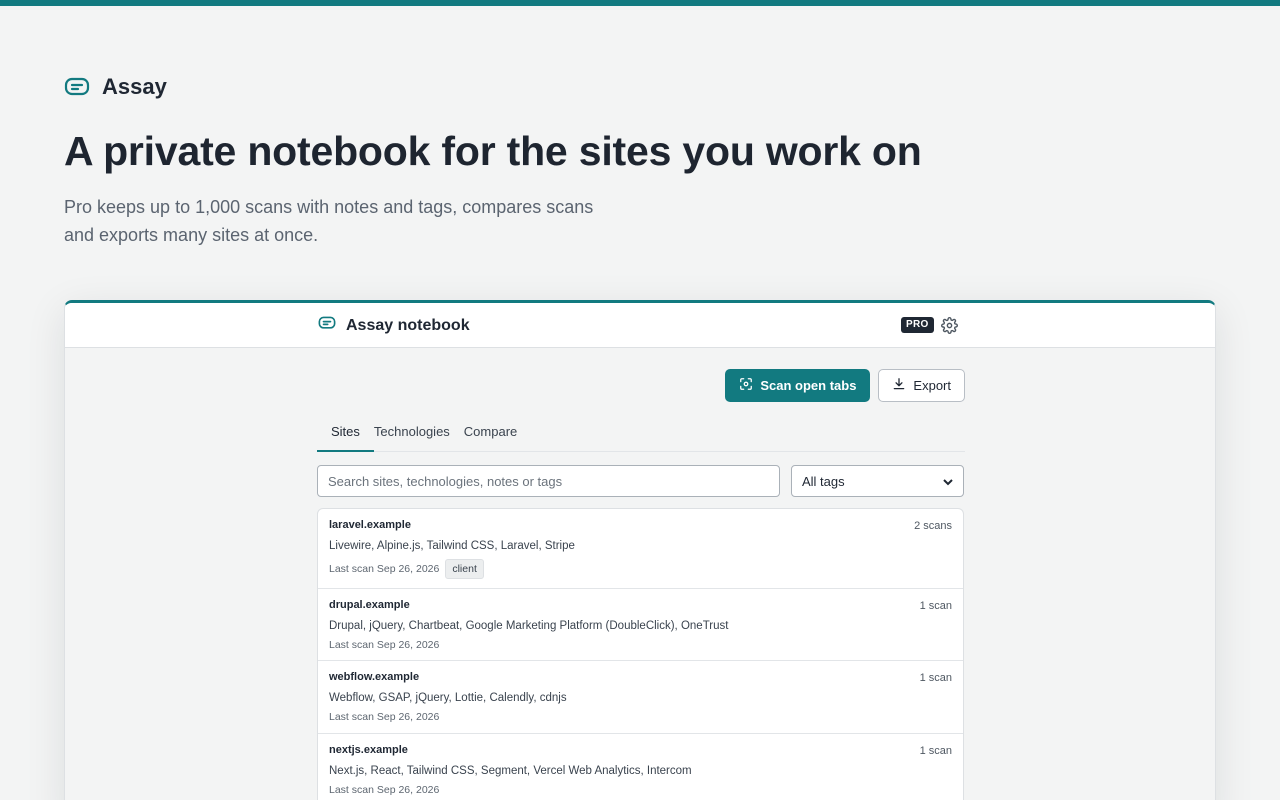 The image size is (1280, 800). I want to click on tab-sites: Sites, so click(345, 437).